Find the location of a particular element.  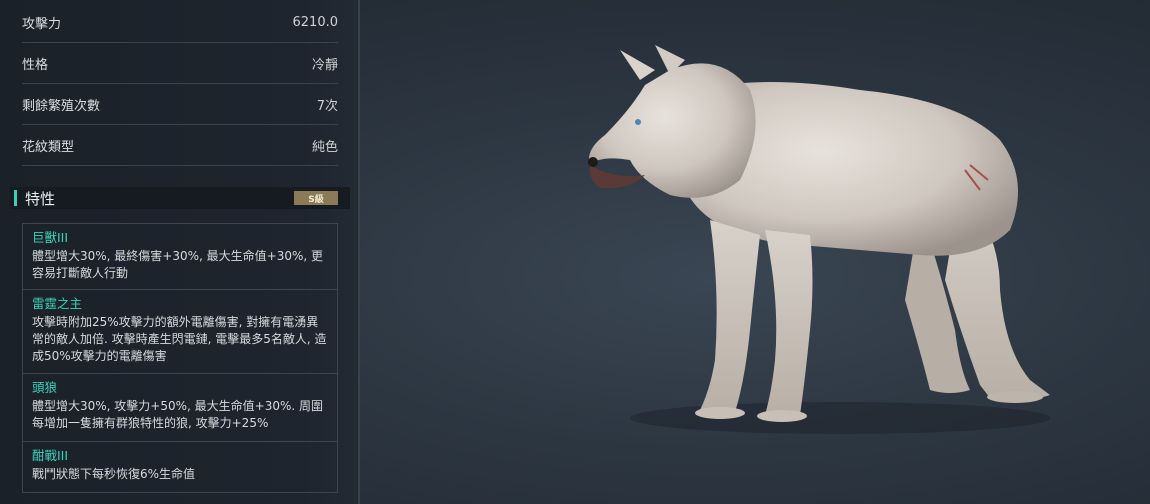

stat-row-pattern: 花紋類型 純色 is located at coordinates (180, 145).